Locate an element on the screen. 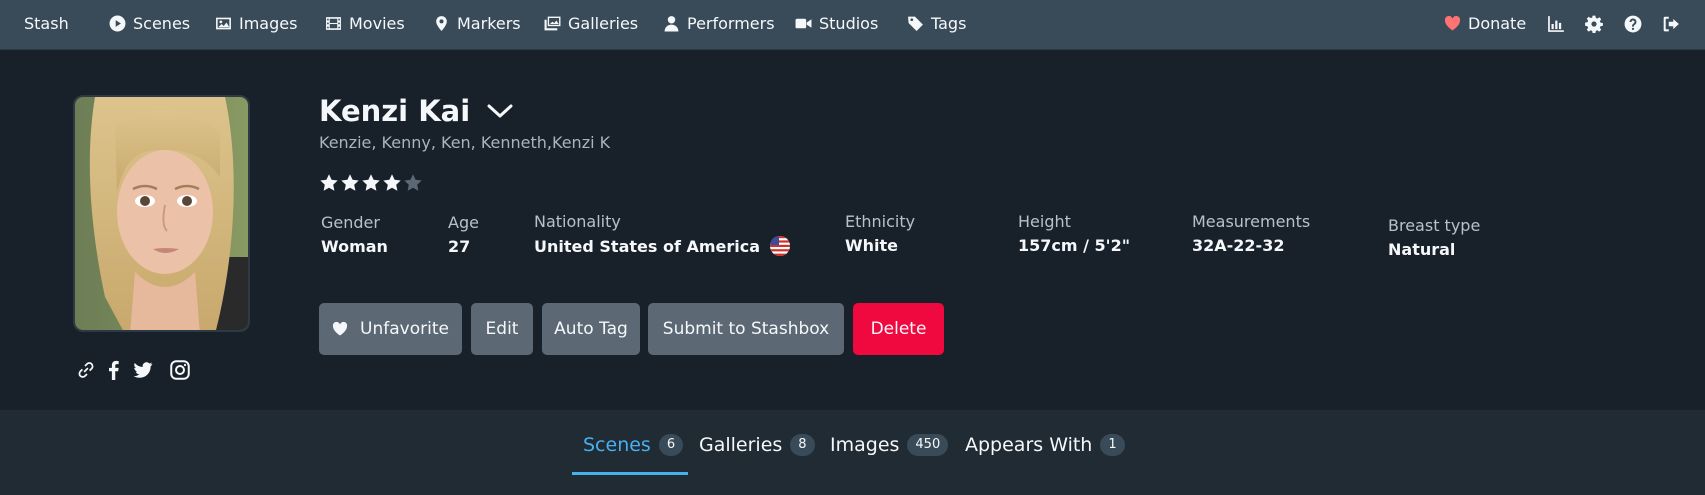 This screenshot has height=495, width=1705. images-icon is located at coordinates (552, 23).